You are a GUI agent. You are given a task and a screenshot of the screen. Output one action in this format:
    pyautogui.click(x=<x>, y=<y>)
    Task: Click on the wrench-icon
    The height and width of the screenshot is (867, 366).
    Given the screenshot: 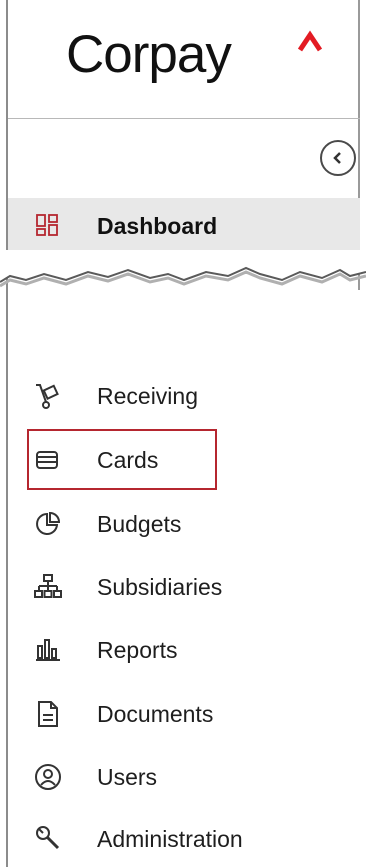 What is the action you would take?
    pyautogui.click(x=48, y=838)
    